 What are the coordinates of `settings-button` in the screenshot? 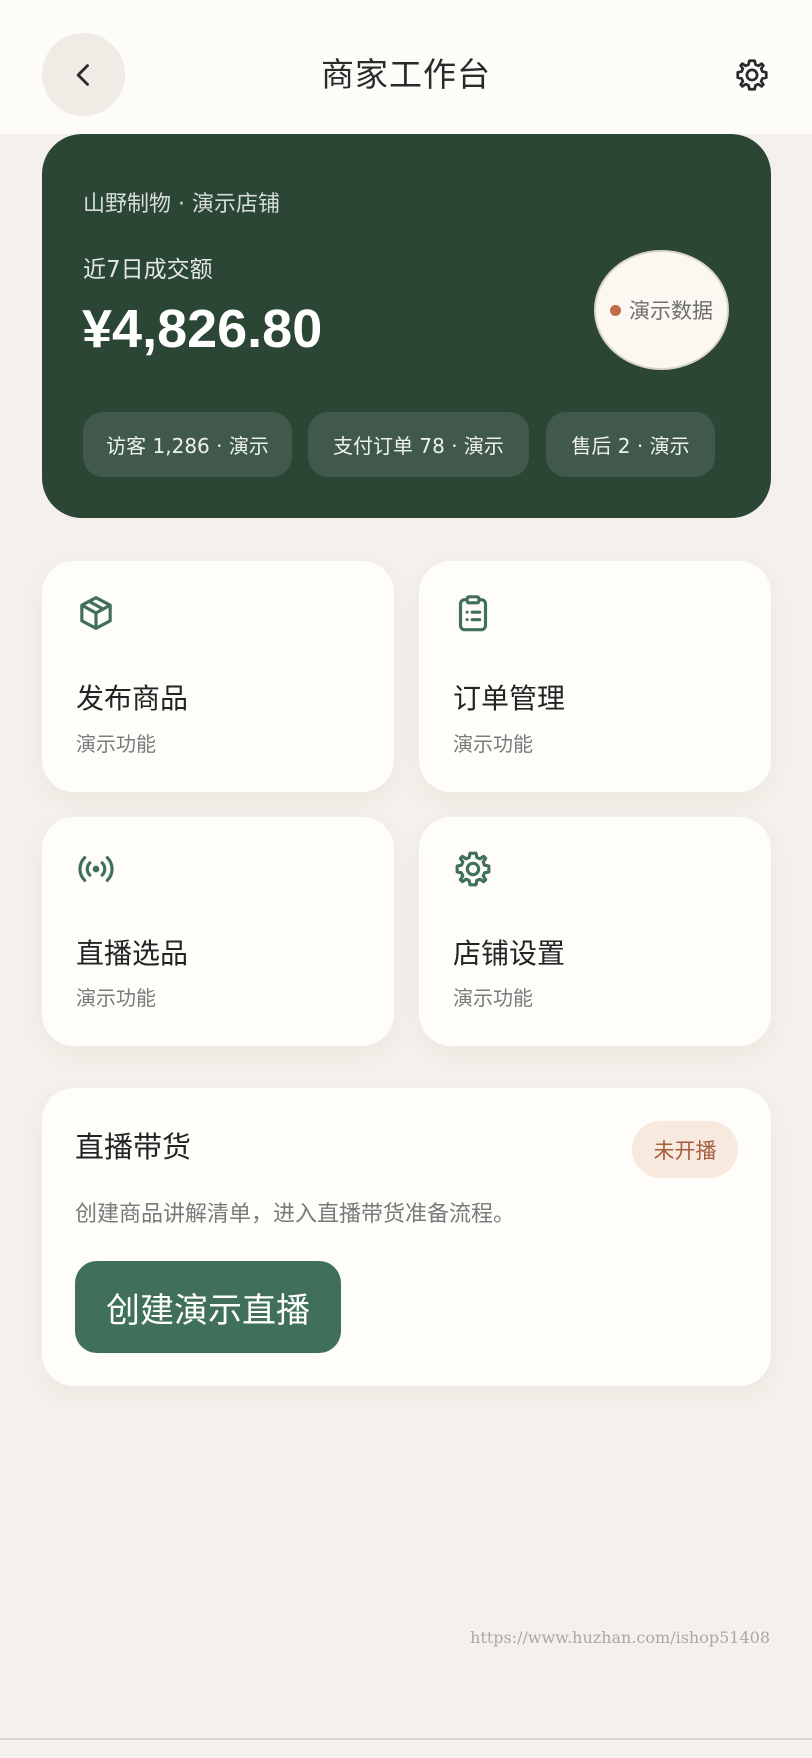 It's located at (752, 75).